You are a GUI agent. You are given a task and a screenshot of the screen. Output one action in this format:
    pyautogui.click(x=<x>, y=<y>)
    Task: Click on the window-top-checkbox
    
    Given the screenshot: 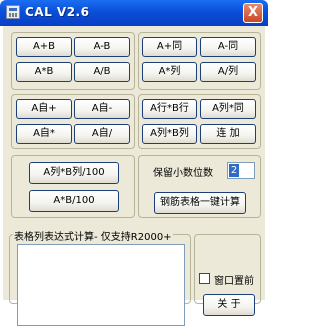 What is the action you would take?
    pyautogui.click(x=204, y=278)
    